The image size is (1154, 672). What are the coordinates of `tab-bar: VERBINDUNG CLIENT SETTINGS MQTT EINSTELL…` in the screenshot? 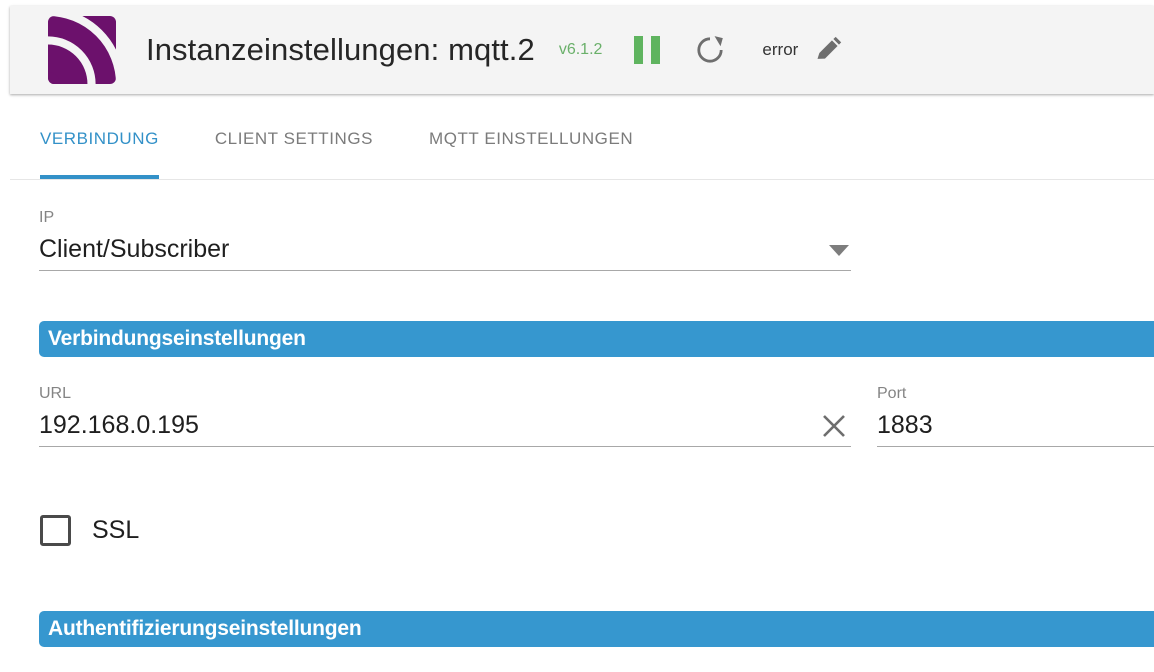 It's located at (582, 144).